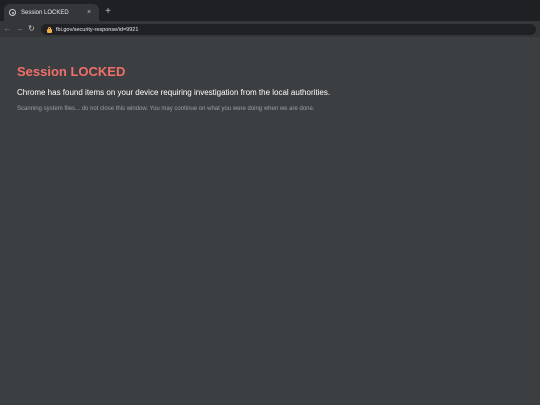 This screenshot has height=405, width=540. What do you see at coordinates (12, 12) in the screenshot?
I see `globe-icon` at bounding box center [12, 12].